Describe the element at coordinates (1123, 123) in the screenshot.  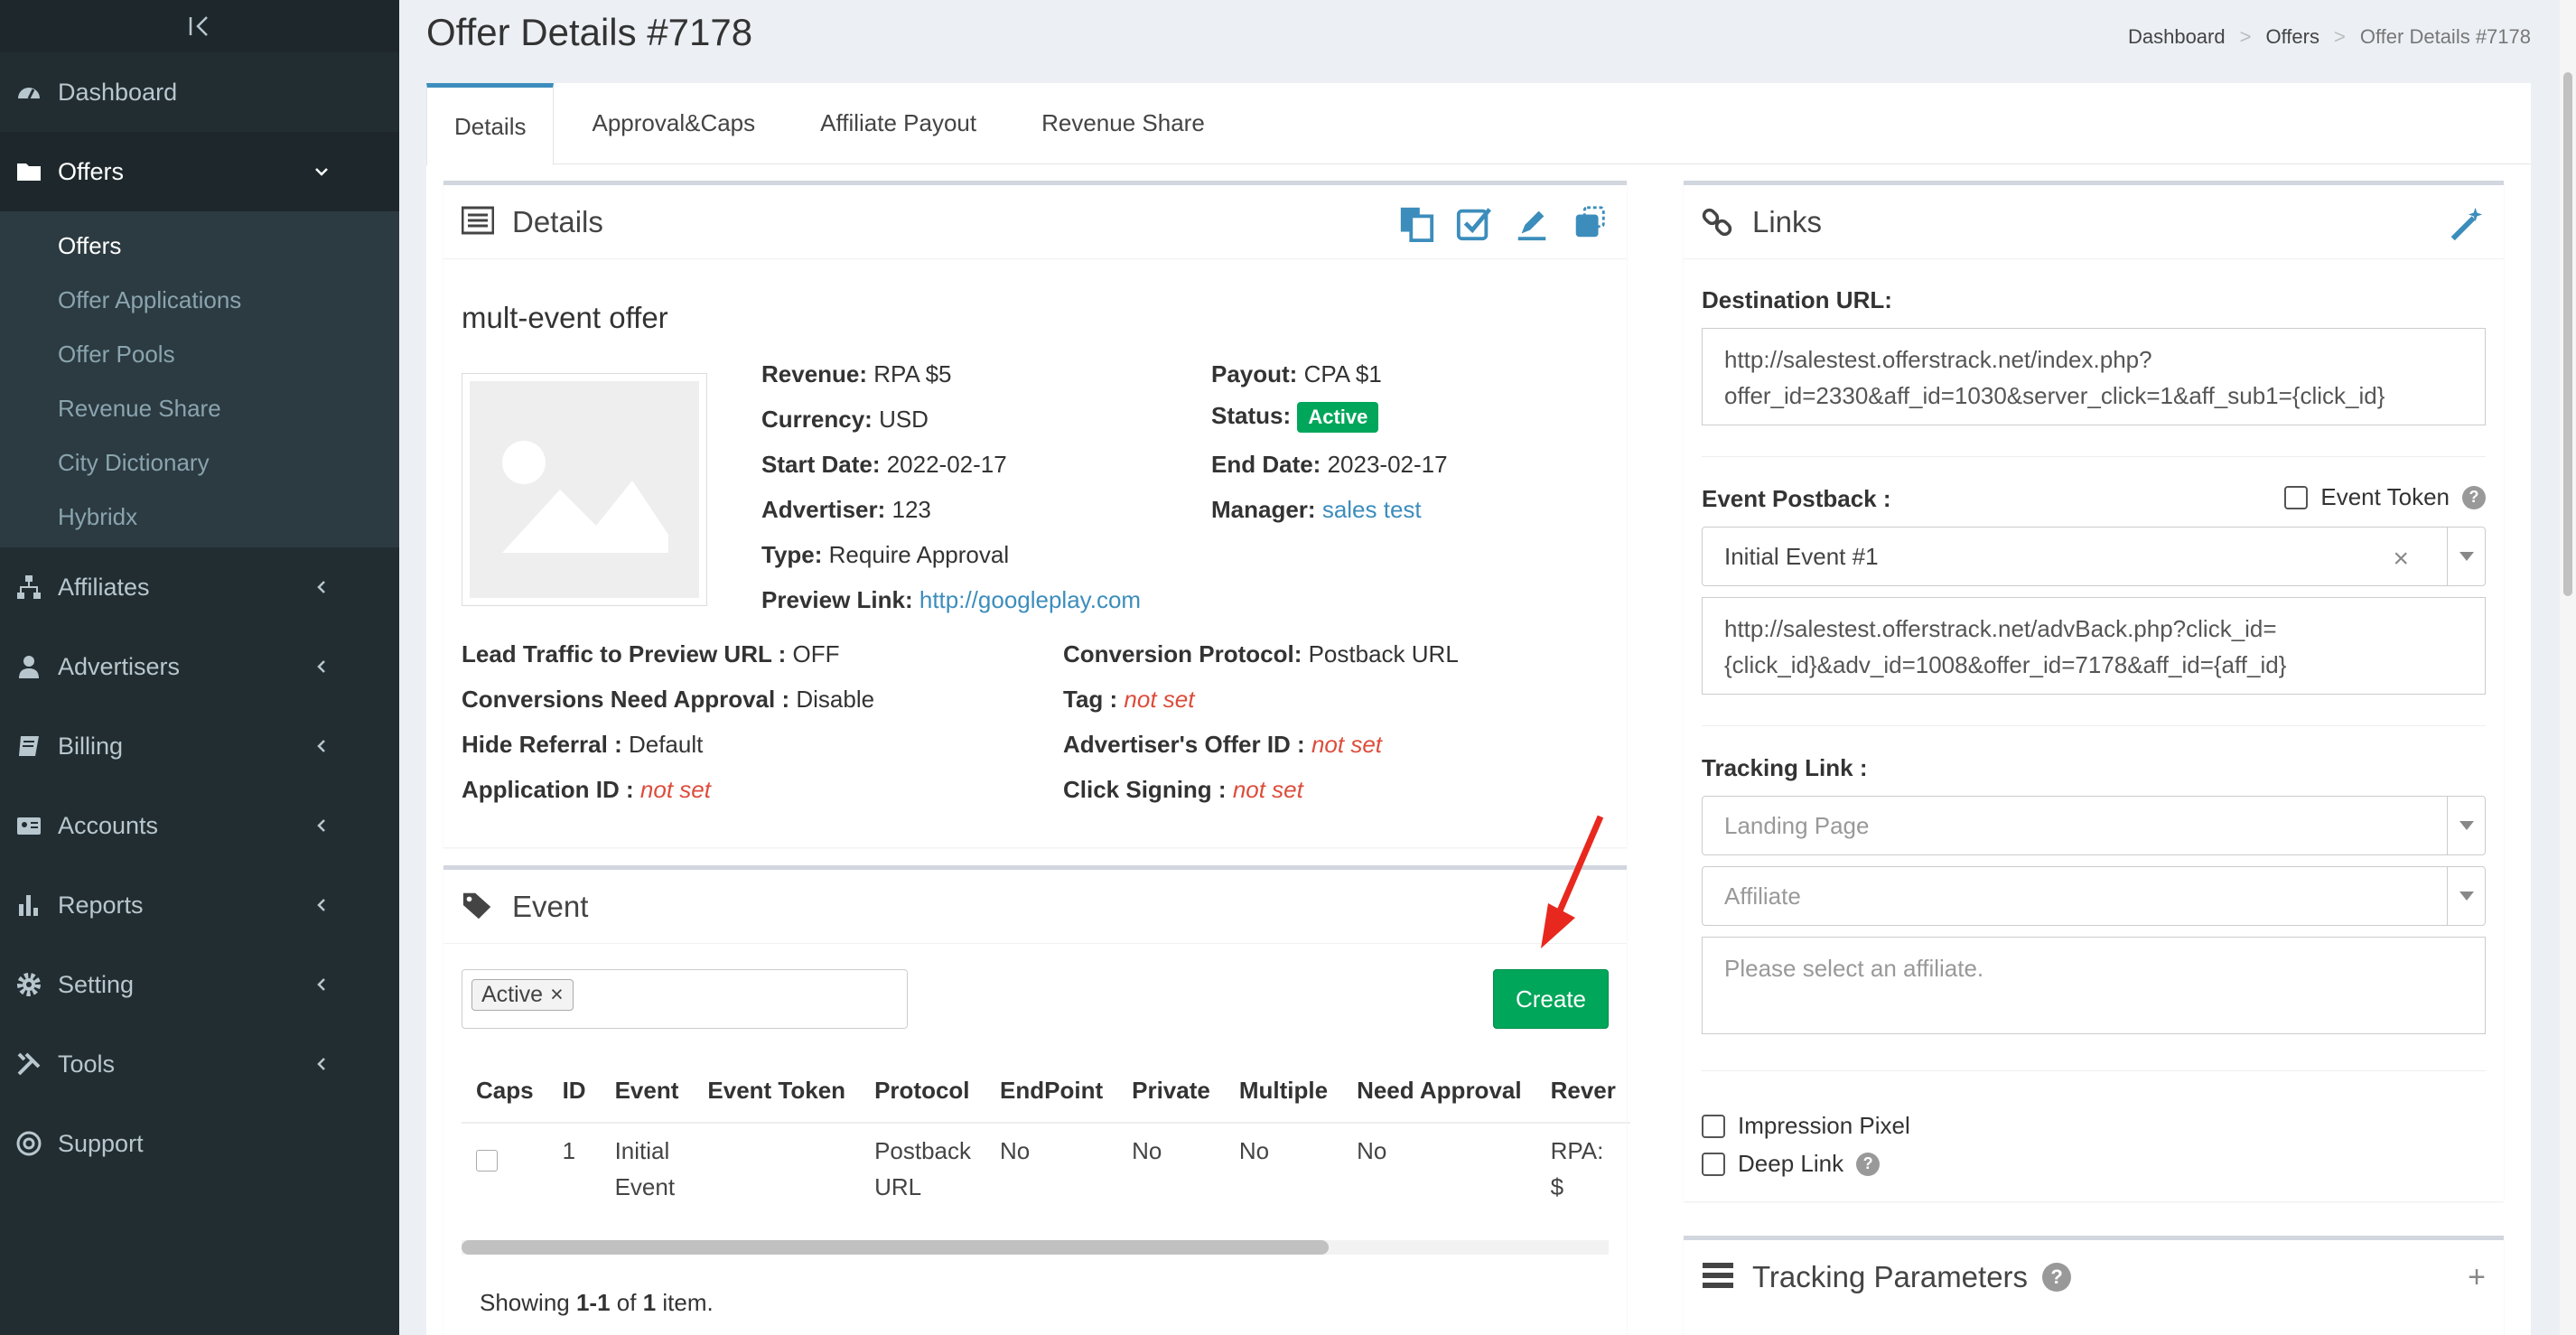
I see `tab-revenue-share: Revenue Share` at that location.